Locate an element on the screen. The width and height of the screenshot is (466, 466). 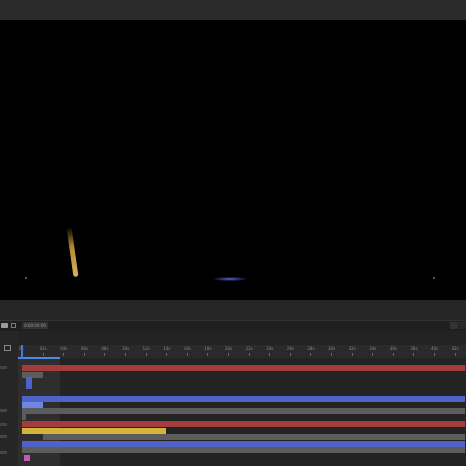
ruler-tick-label: 02s is located at coordinates (43, 348).